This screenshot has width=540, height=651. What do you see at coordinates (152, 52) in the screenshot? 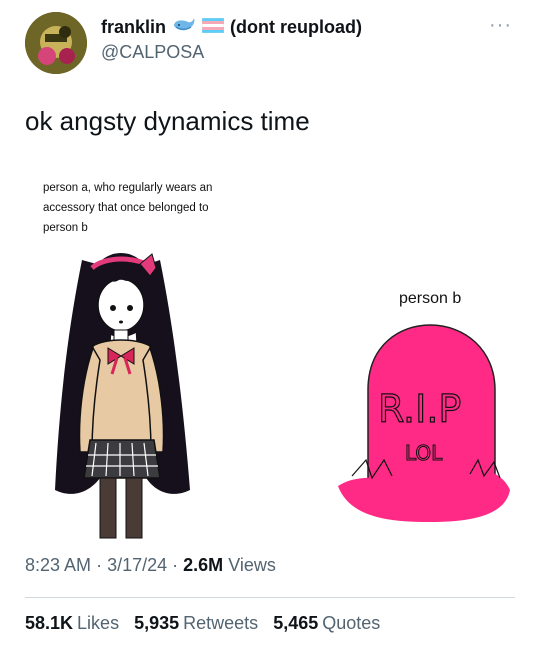
I see `user-handle: @CALPOSA` at bounding box center [152, 52].